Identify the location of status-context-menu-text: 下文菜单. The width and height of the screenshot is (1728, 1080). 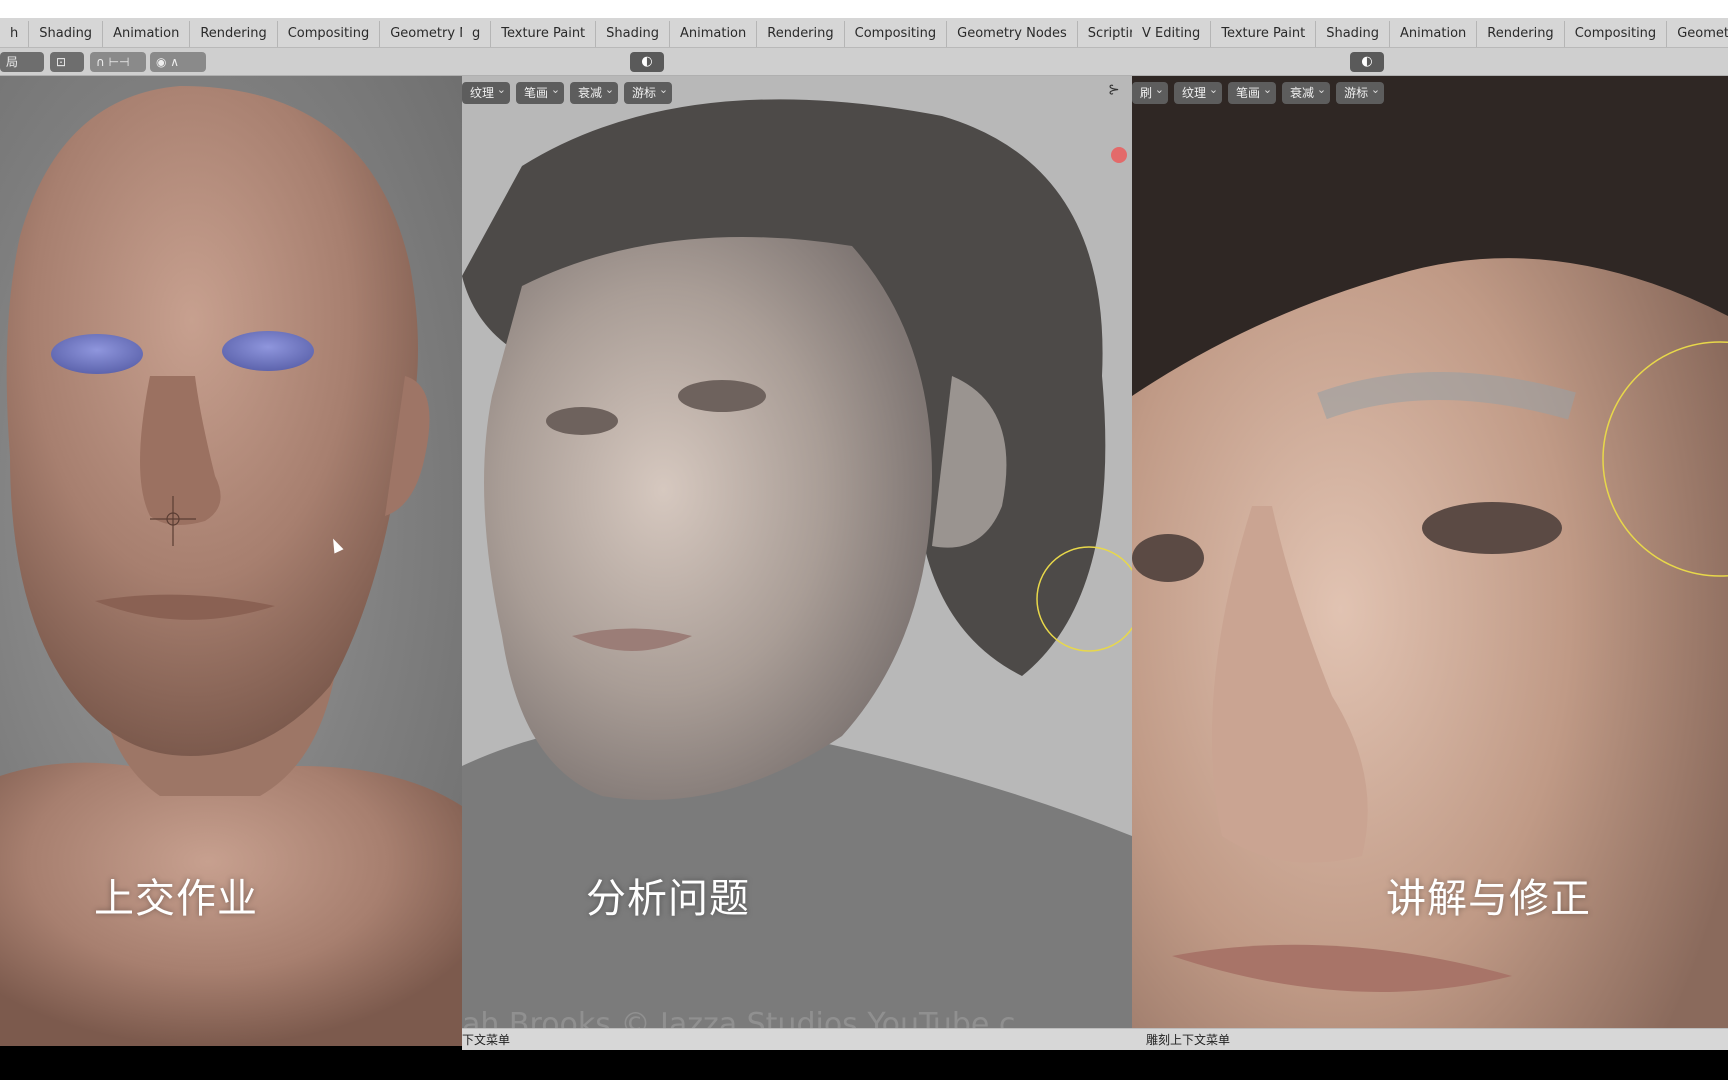
(486, 1040).